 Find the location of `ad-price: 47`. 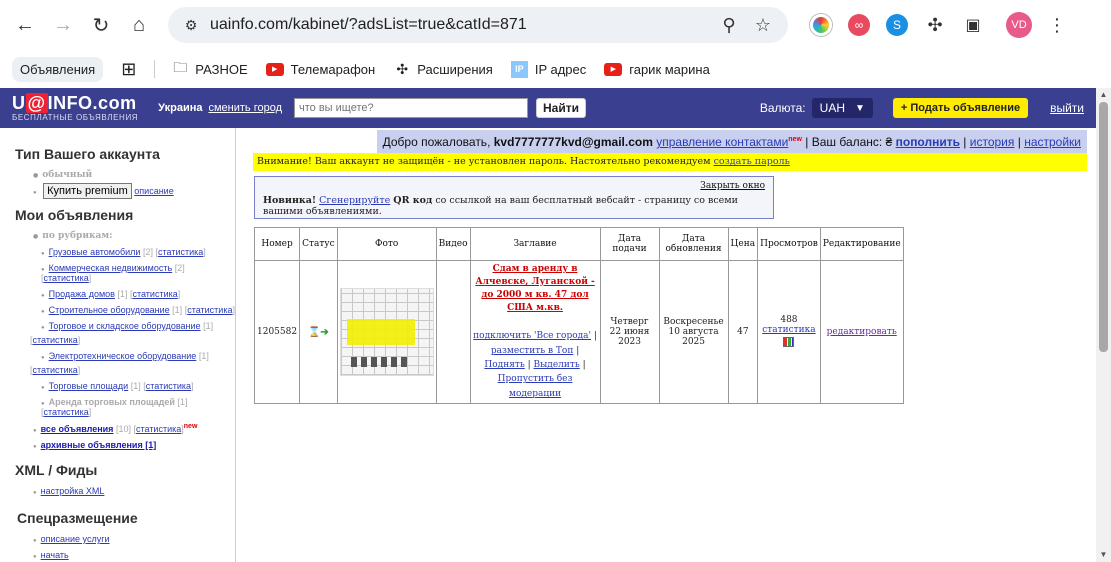

ad-price: 47 is located at coordinates (743, 332).